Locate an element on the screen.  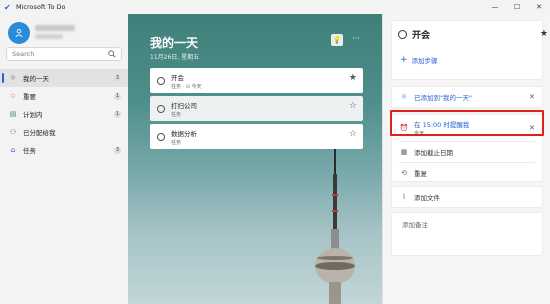
added-to-my-day-label: 已添加到"我的一天" is located at coordinates (443, 98).